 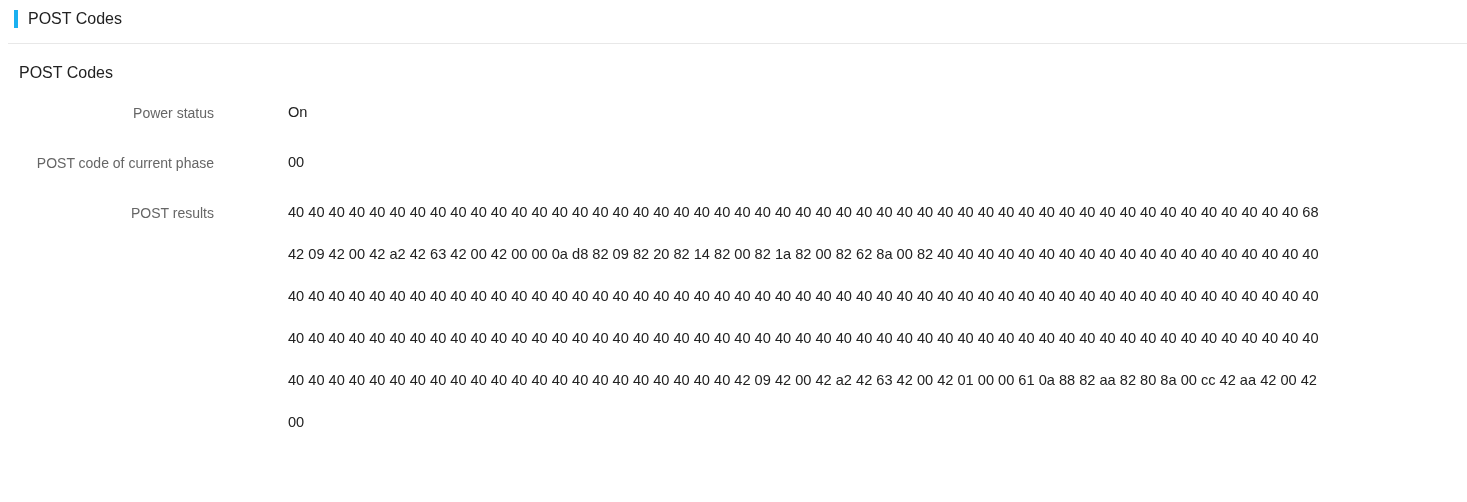 I want to click on field-label: Power status, so click(x=173, y=113).